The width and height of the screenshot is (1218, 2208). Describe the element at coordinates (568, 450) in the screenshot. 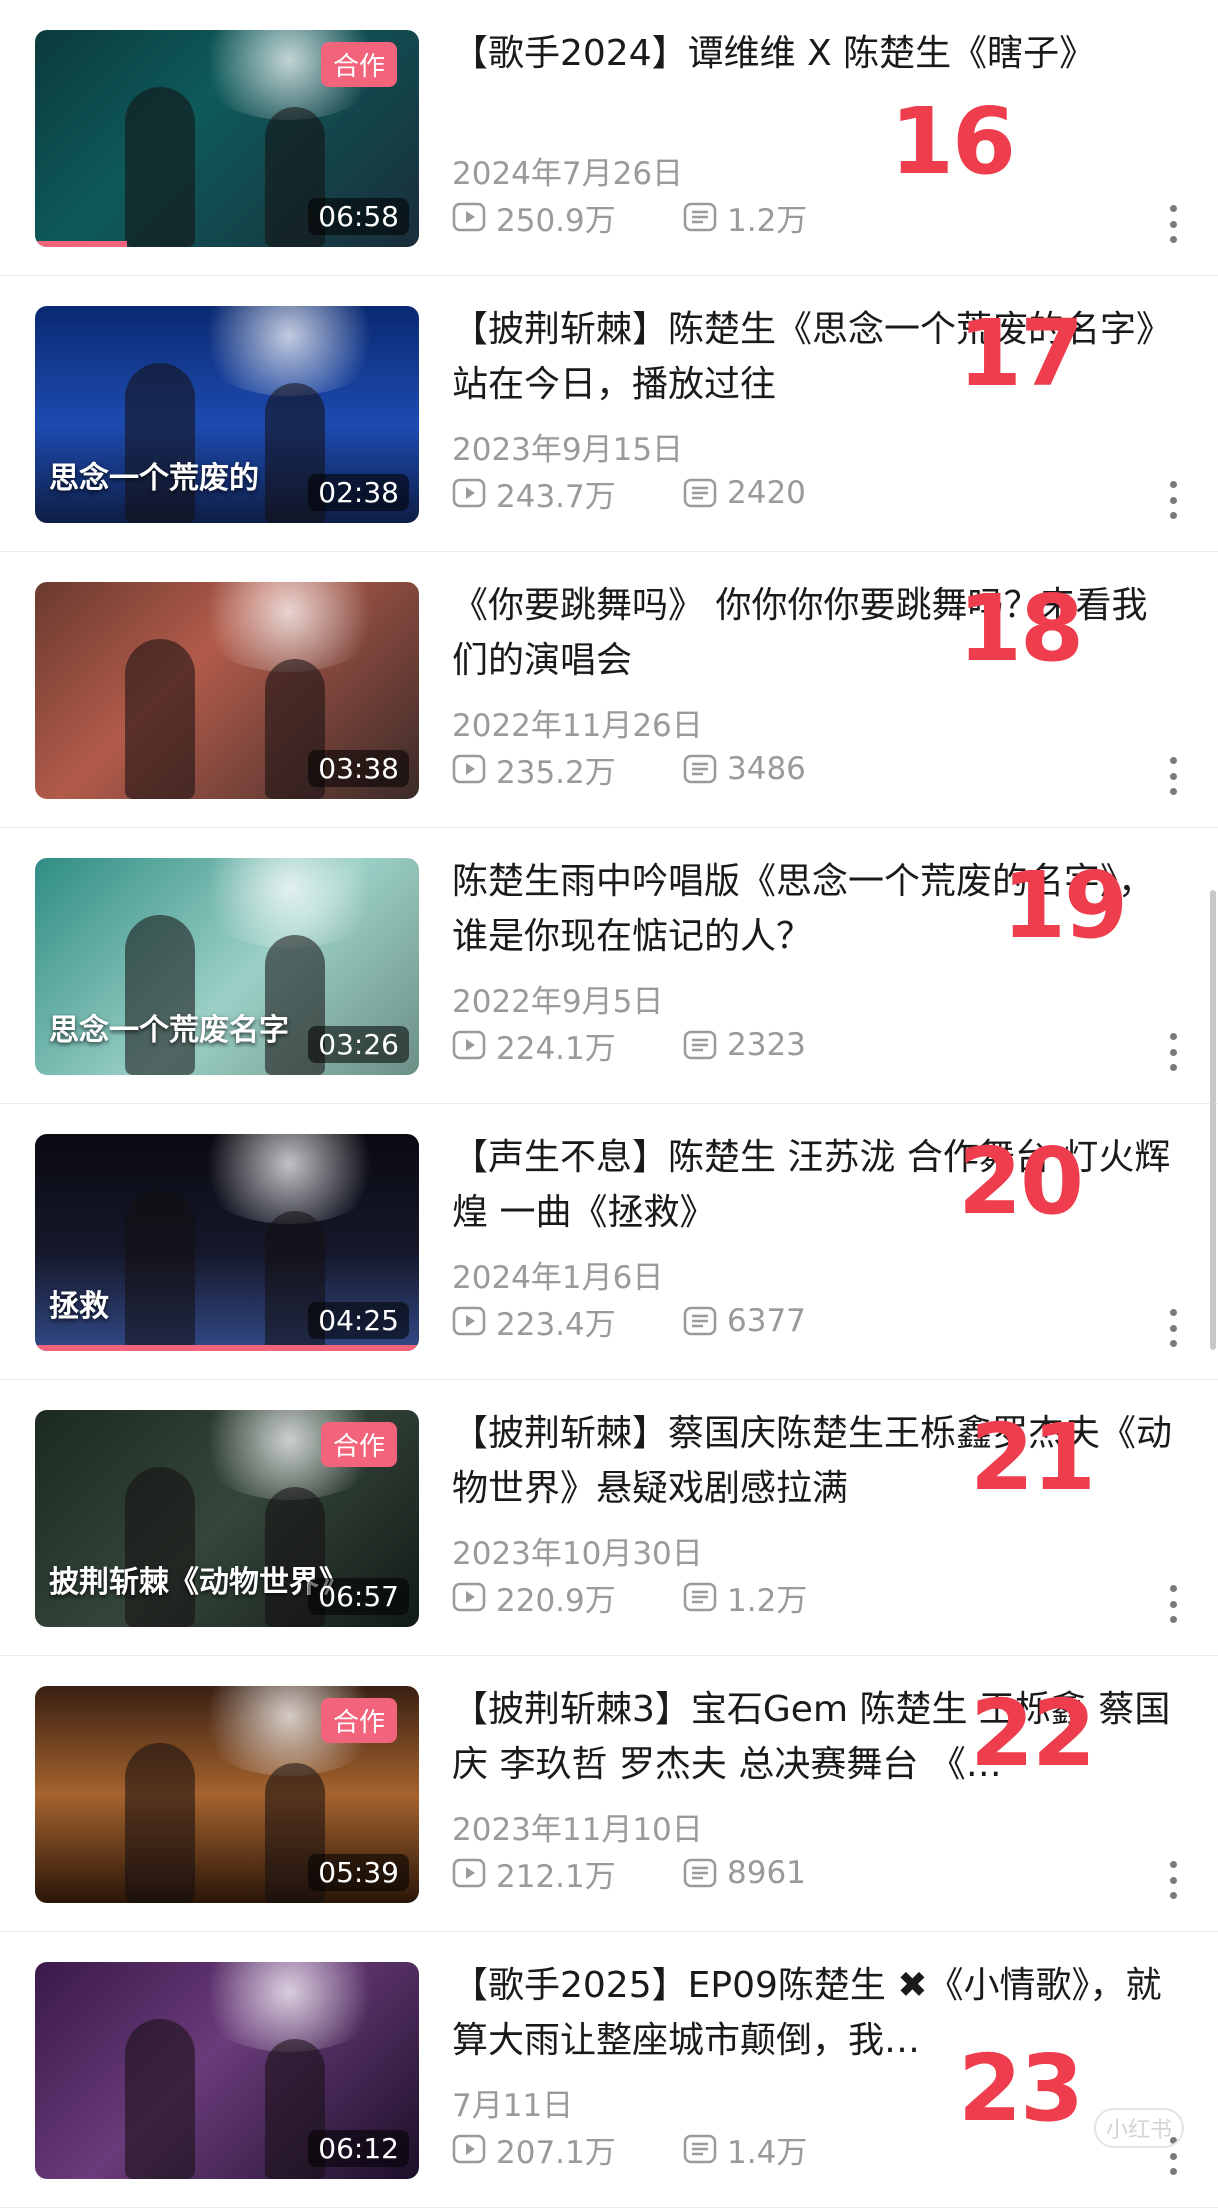

I see `publish-date: 2023年9月15日` at that location.